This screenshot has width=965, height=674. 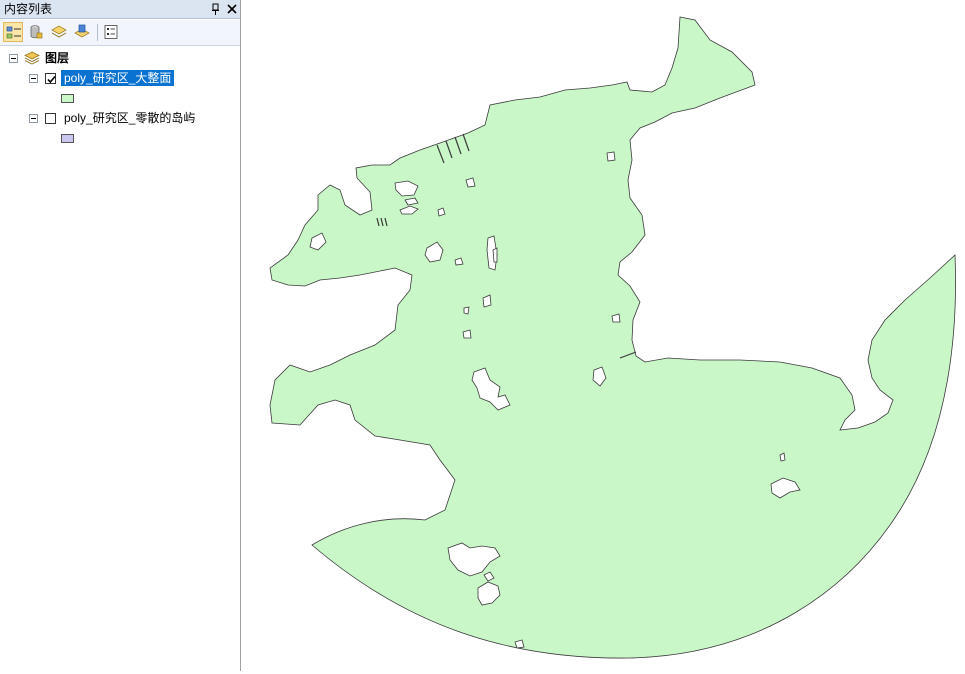 I want to click on toc-title: 内容列表, so click(x=28, y=9).